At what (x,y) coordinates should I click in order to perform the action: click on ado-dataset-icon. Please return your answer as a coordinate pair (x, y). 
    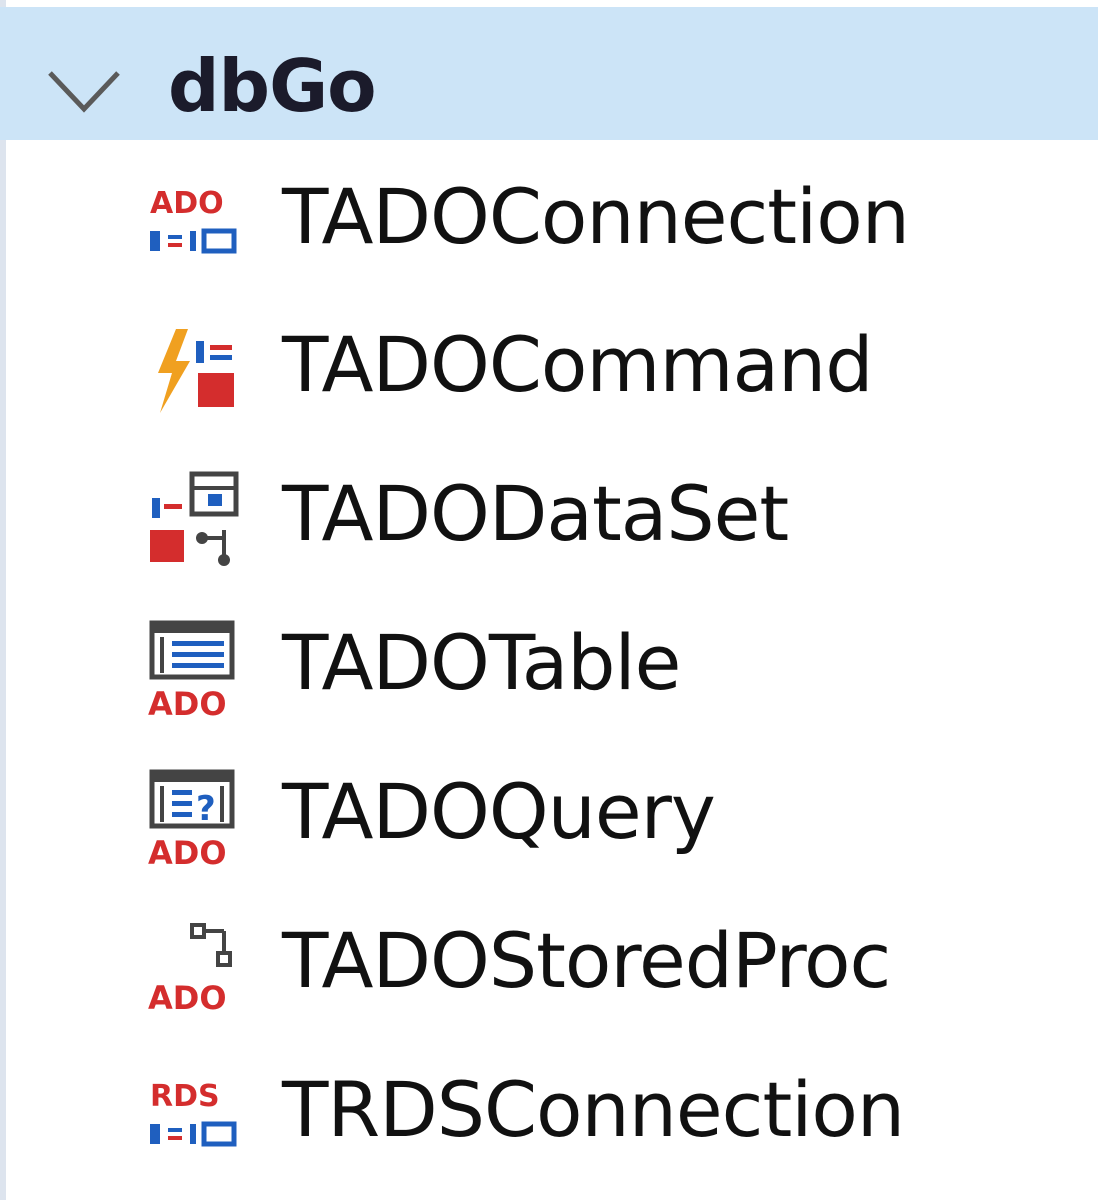
    Looking at the image, I should click on (194, 518).